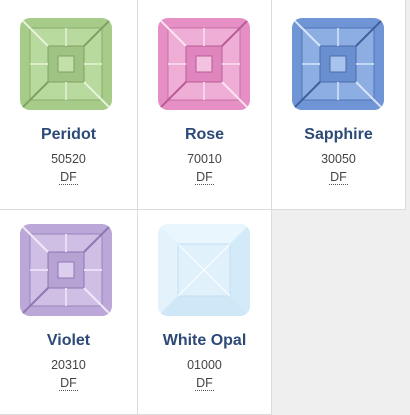 This screenshot has width=410, height=415. What do you see at coordinates (204, 135) in the screenshot?
I see `product-name: Rose` at bounding box center [204, 135].